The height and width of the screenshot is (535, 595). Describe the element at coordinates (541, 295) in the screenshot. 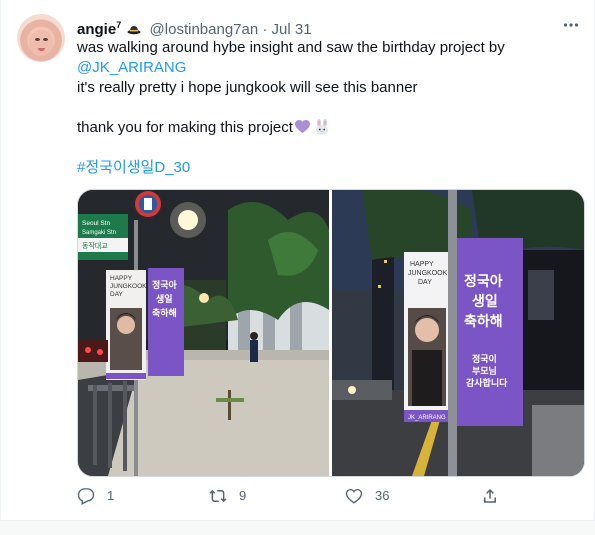

I see `building-right-window` at that location.